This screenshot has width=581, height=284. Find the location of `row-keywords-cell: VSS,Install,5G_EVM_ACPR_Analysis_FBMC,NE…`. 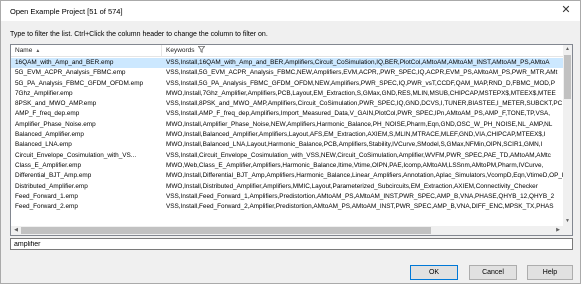

row-keywords-cell: VSS,Install,5G_EVM_ACPR_Analysis_FBMC,NE… is located at coordinates (362, 73).